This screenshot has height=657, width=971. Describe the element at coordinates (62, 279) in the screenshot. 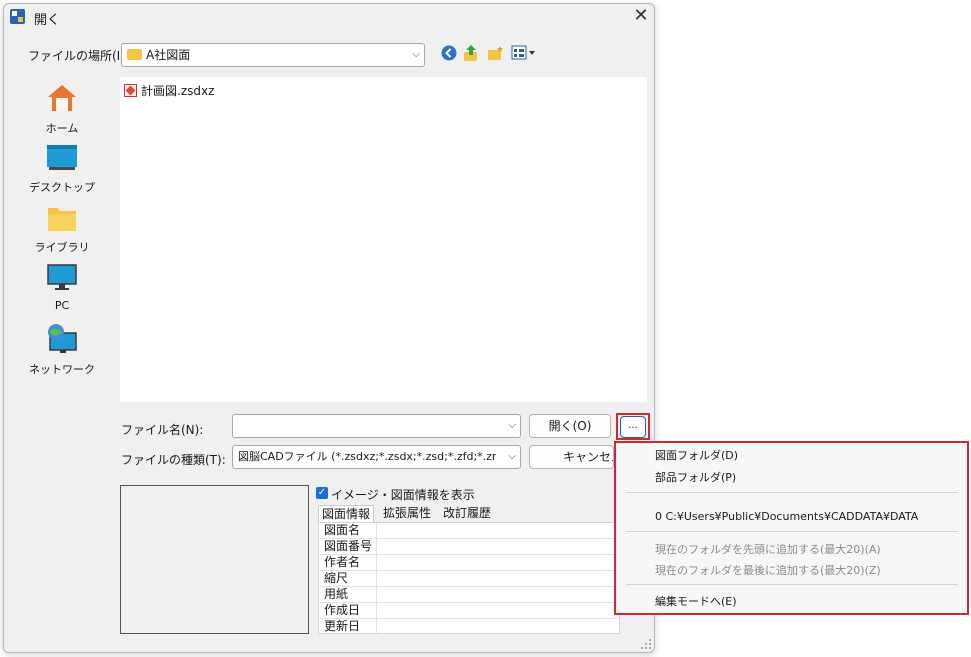

I see `pc-icon` at that location.